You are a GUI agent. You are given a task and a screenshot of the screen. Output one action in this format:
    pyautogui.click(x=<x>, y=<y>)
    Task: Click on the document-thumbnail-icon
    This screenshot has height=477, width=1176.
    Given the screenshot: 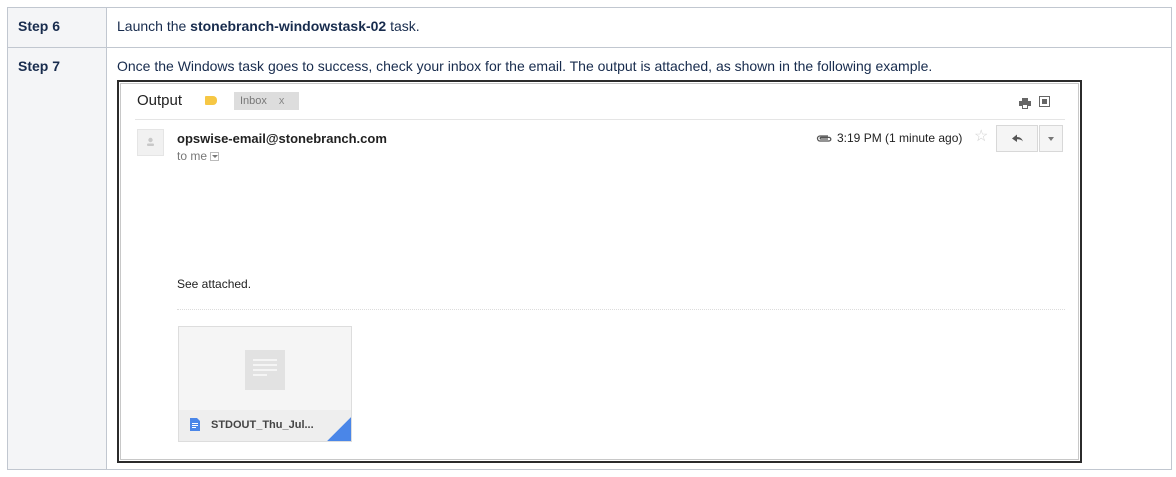 What is the action you would take?
    pyautogui.click(x=265, y=370)
    